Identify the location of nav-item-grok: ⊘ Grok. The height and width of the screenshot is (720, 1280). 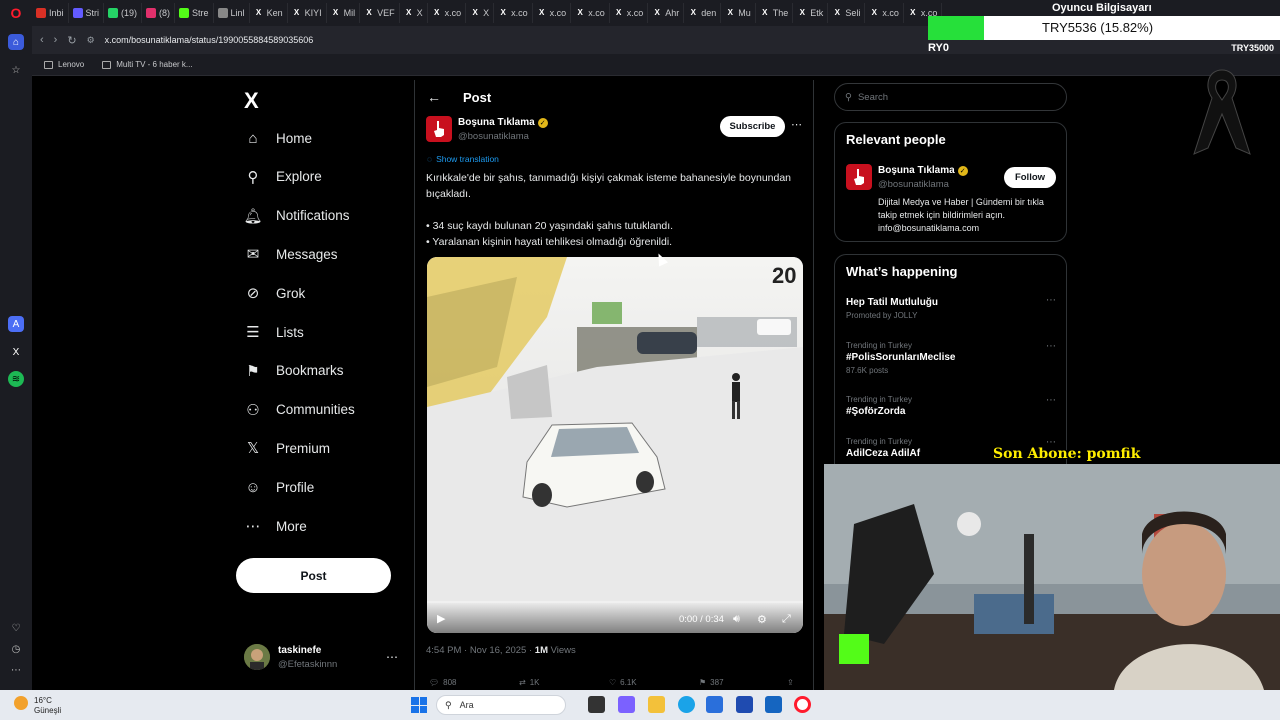
(275, 293).